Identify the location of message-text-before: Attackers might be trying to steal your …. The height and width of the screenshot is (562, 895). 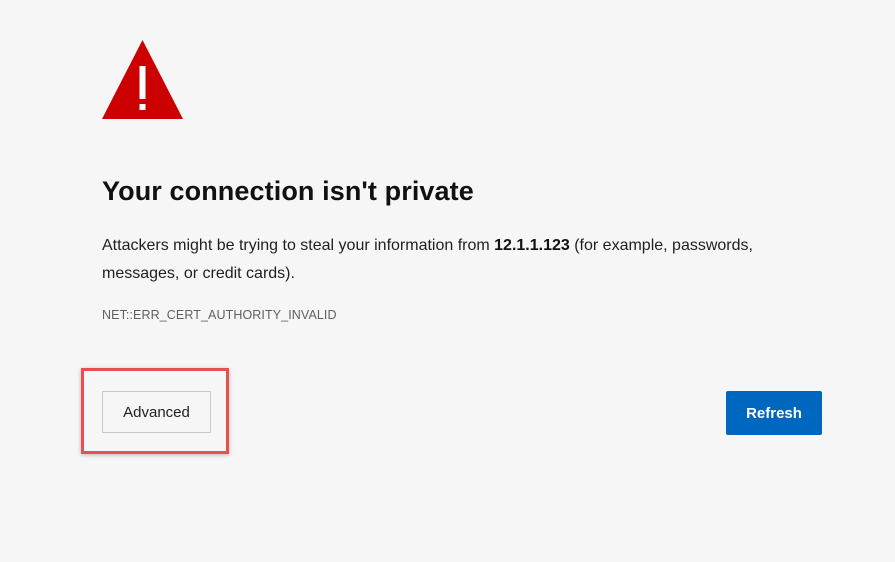
(298, 245).